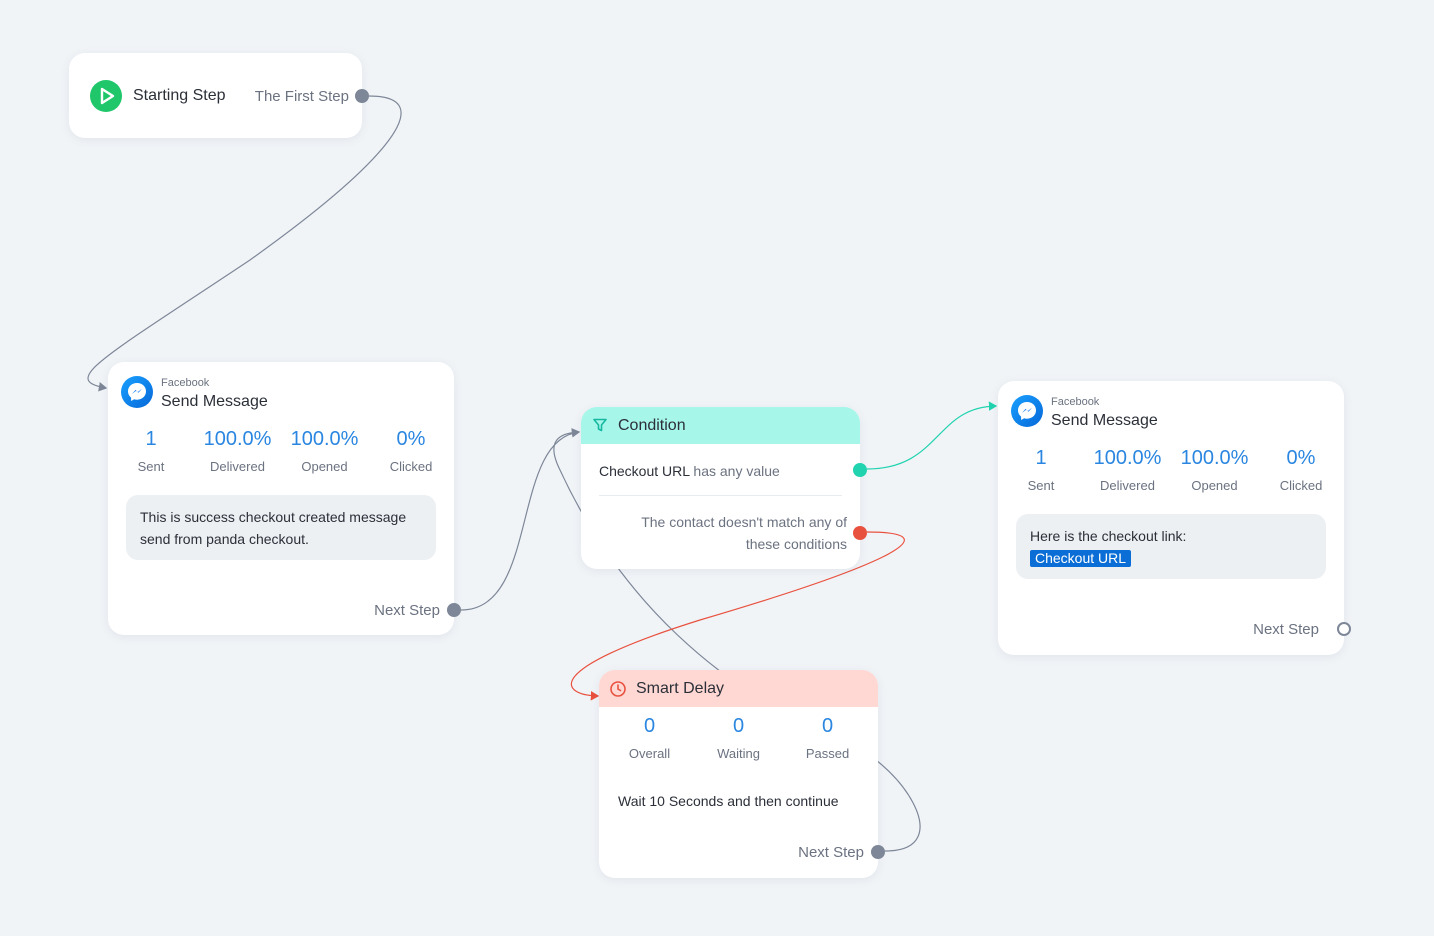 This screenshot has width=1434, height=936. What do you see at coordinates (1108, 536) in the screenshot?
I see `message-text: Here is the checkout link:` at bounding box center [1108, 536].